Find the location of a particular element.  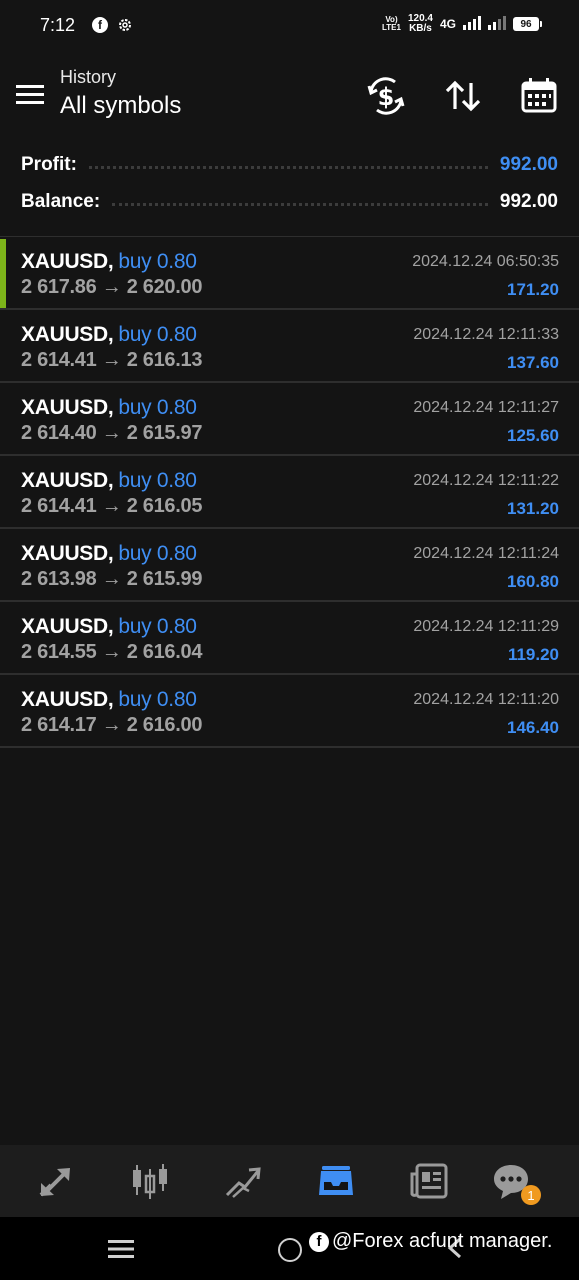

deal-time: 2024.12.24 12:11:29 is located at coordinates (486, 626).